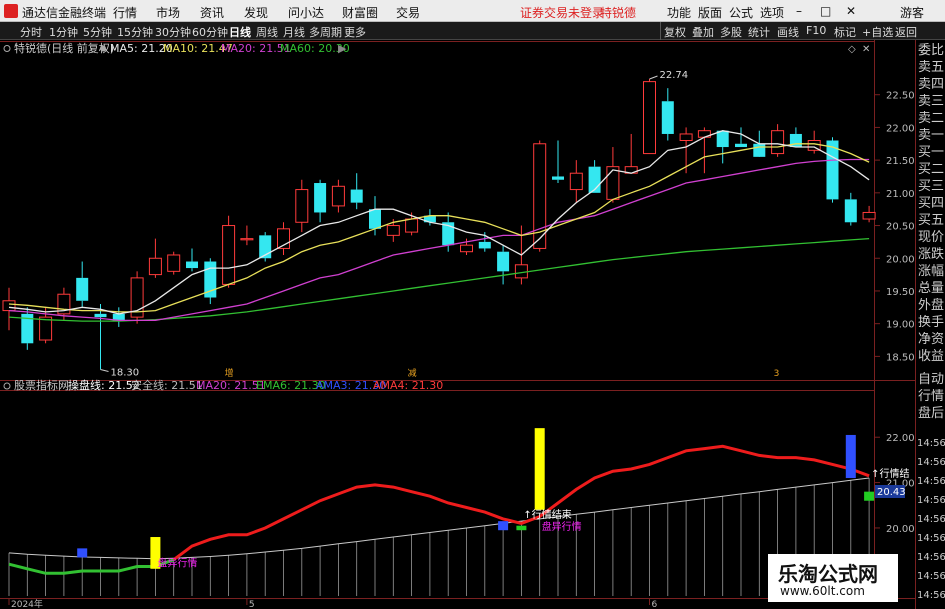 This screenshot has height=609, width=945. What do you see at coordinates (267, 32) in the screenshot?
I see `period-weekly: 周线` at bounding box center [267, 32].